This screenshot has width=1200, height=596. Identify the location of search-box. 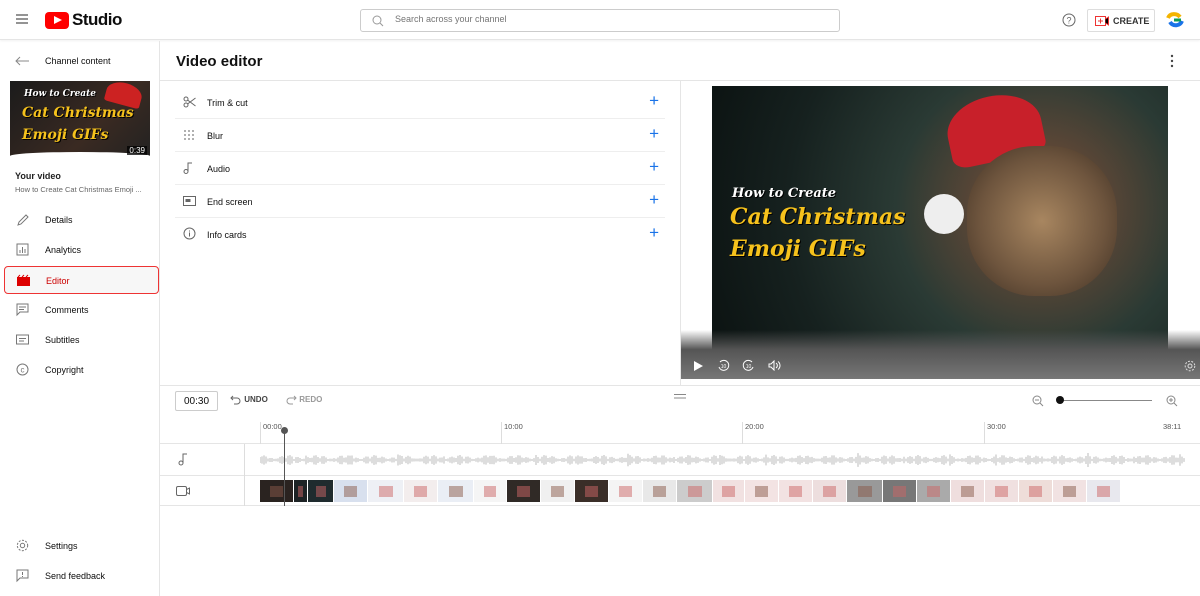
(600, 20).